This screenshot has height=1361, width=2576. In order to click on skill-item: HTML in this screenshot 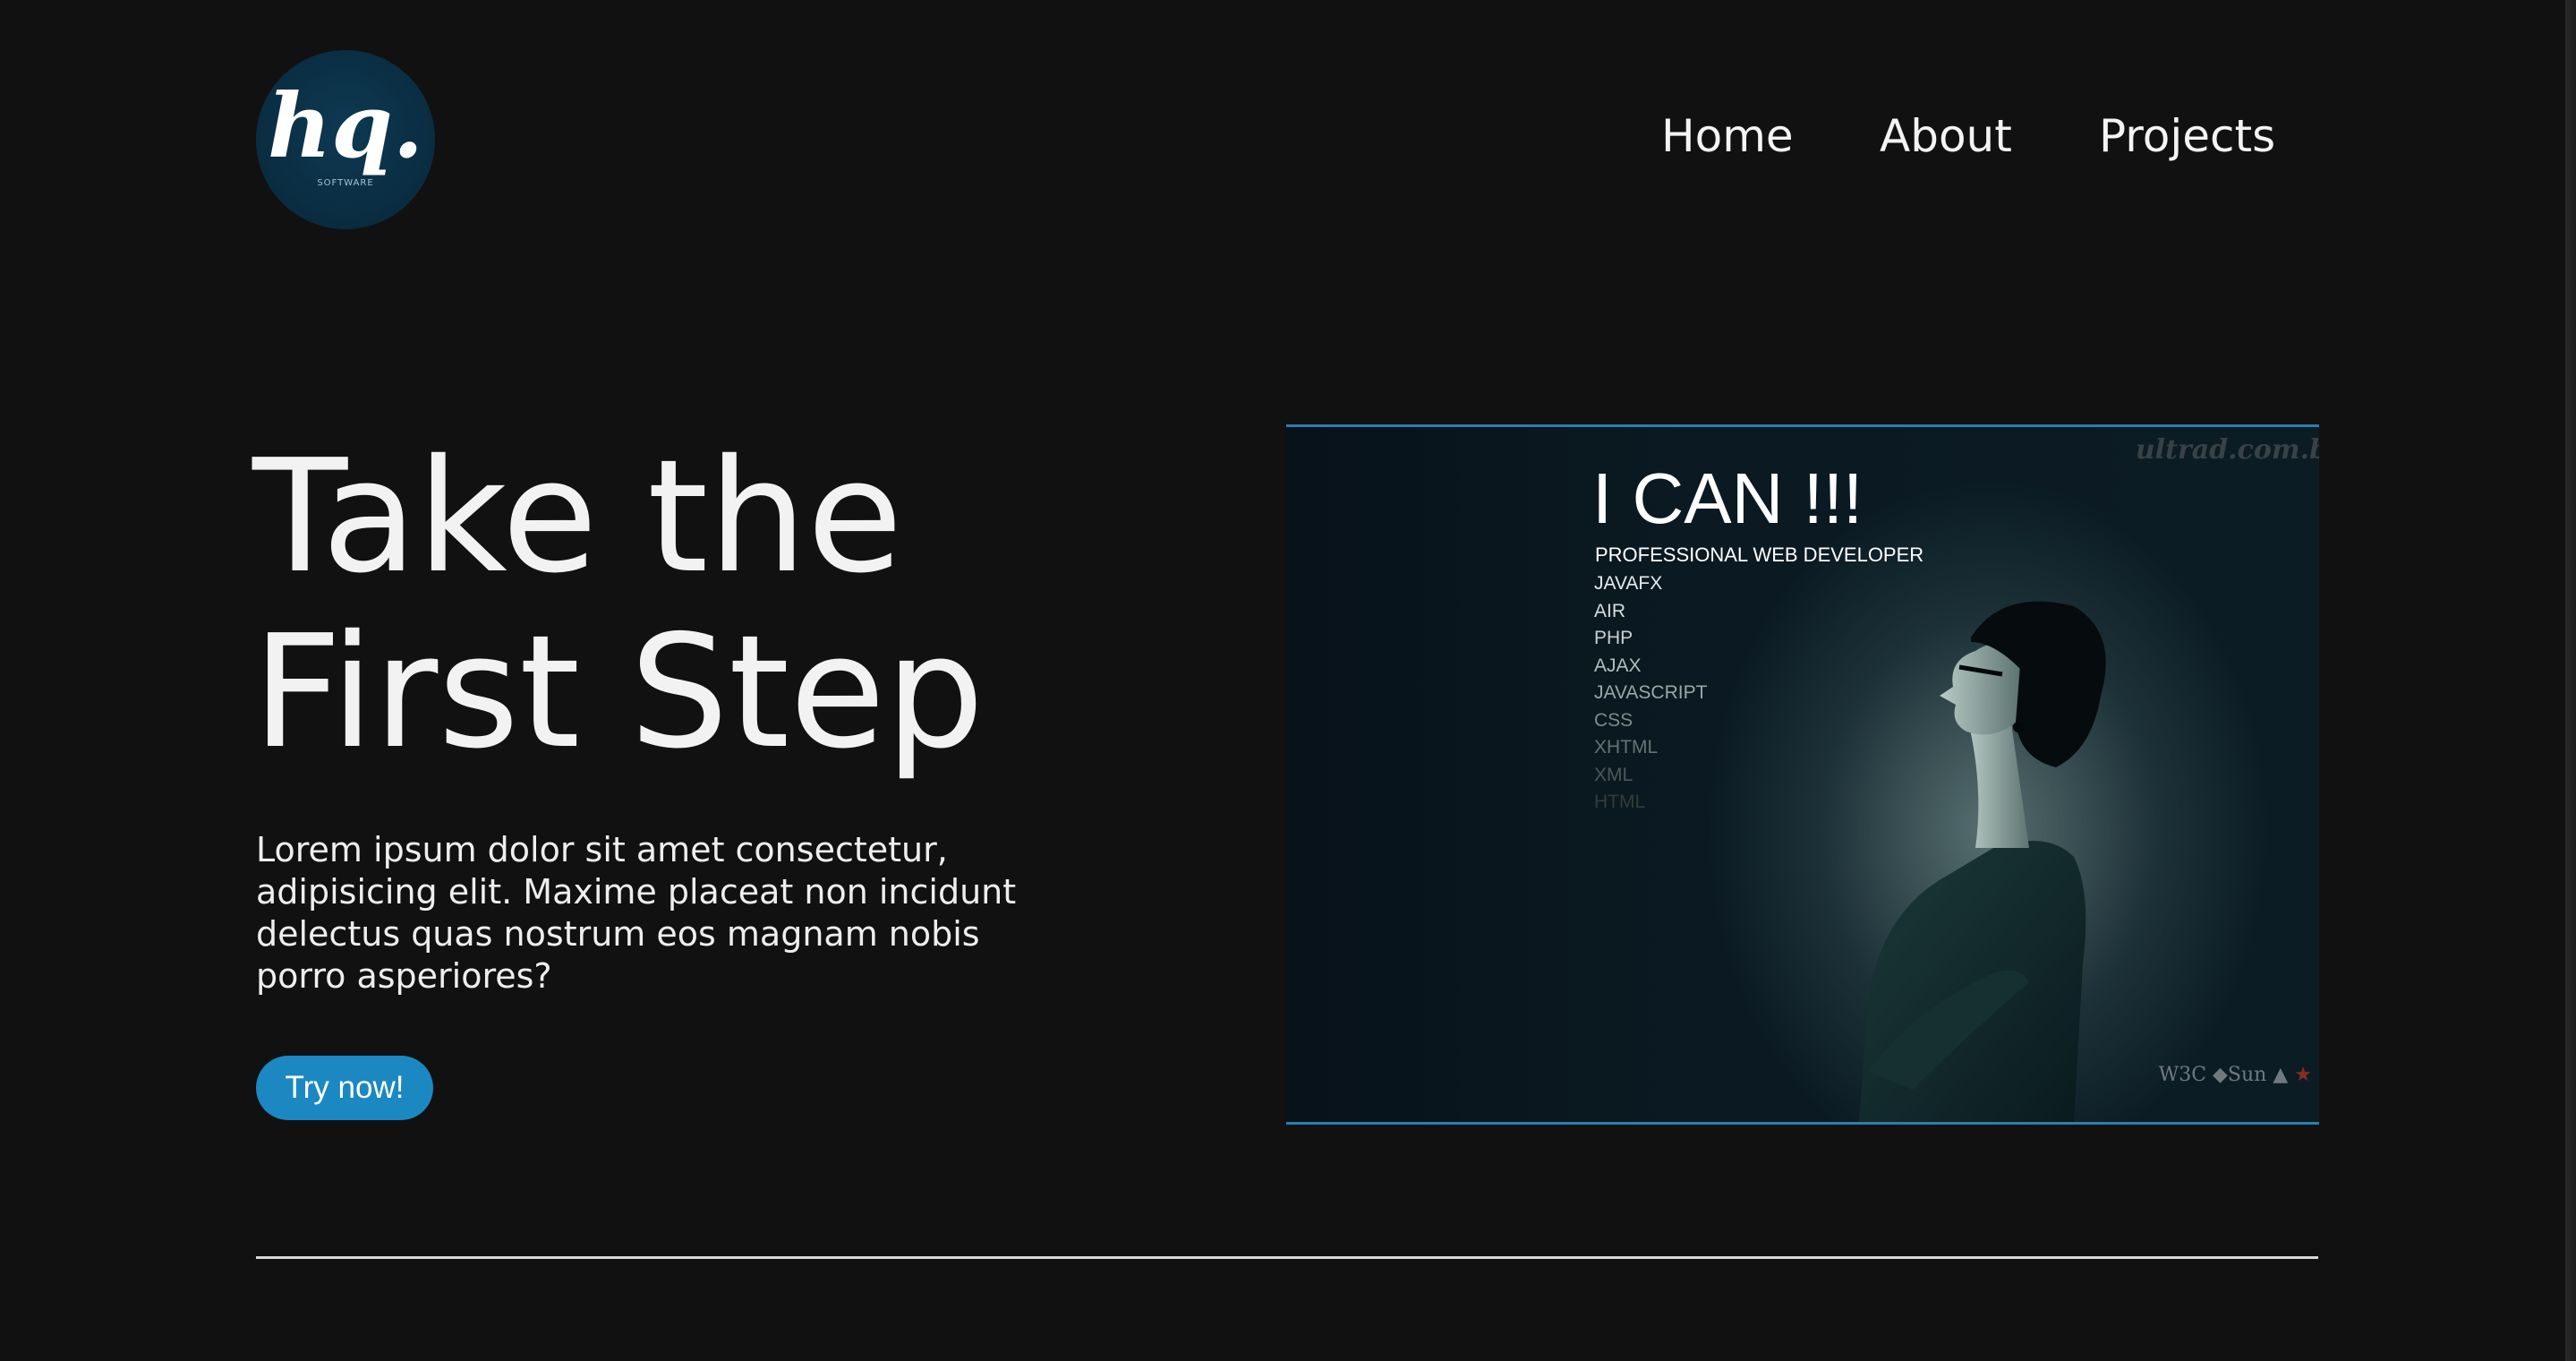, I will do `click(1620, 802)`.